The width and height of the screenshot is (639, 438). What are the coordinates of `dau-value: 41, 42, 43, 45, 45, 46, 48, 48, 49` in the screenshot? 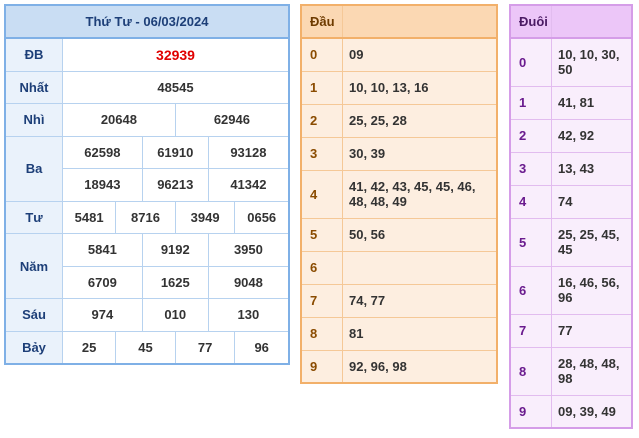 It's located at (420, 194).